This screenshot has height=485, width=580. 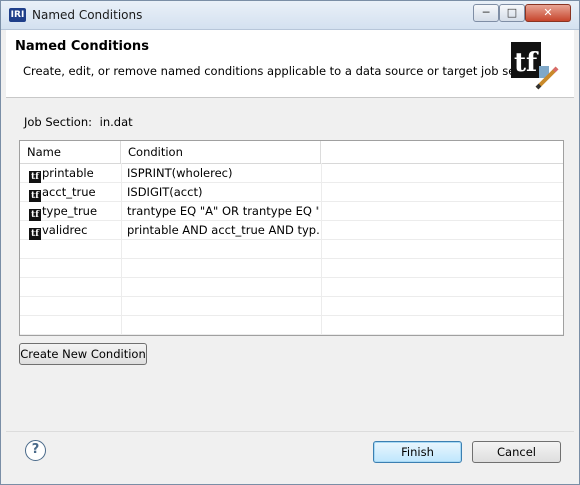 What do you see at coordinates (17, 15) in the screenshot?
I see `app-icon: IRI` at bounding box center [17, 15].